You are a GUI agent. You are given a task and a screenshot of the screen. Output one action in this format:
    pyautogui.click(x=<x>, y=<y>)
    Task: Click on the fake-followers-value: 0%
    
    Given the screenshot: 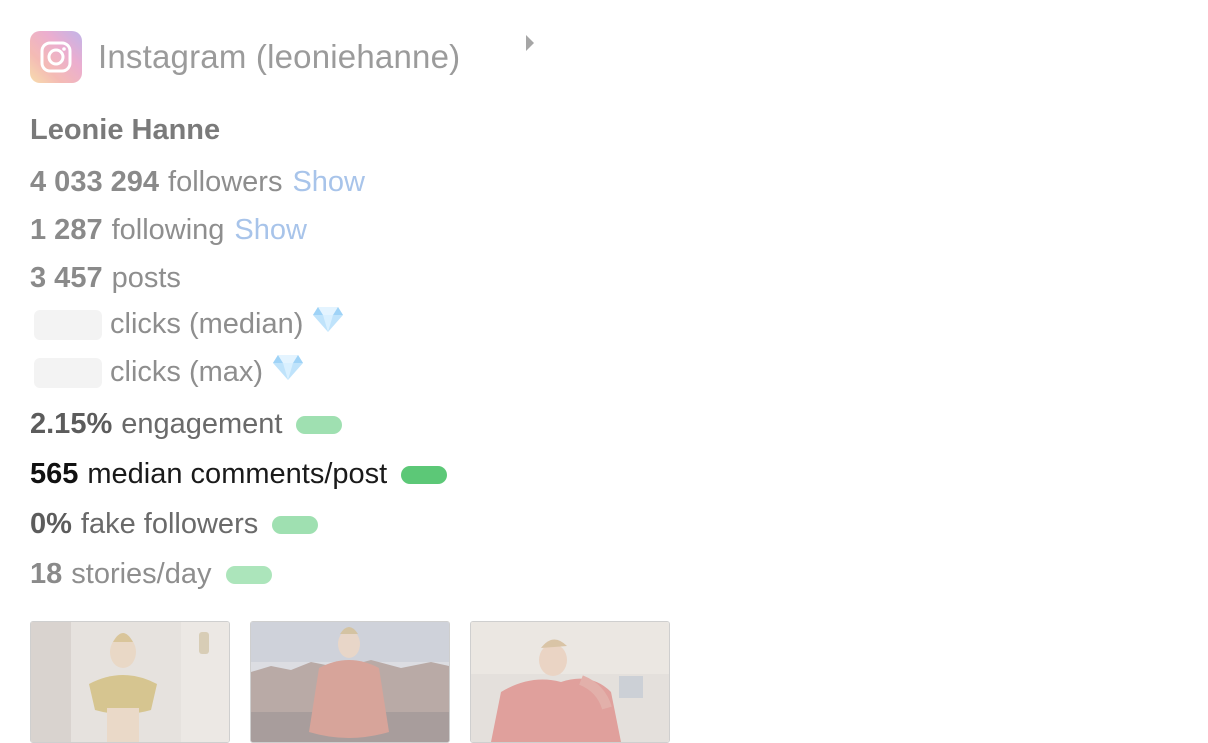 What is the action you would take?
    pyautogui.click(x=51, y=524)
    